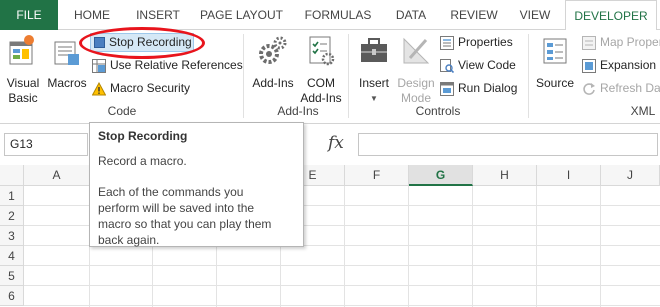 Image resolution: width=660 pixels, height=307 pixels. Describe the element at coordinates (555, 51) in the screenshot. I see `xml-source-icon` at that location.